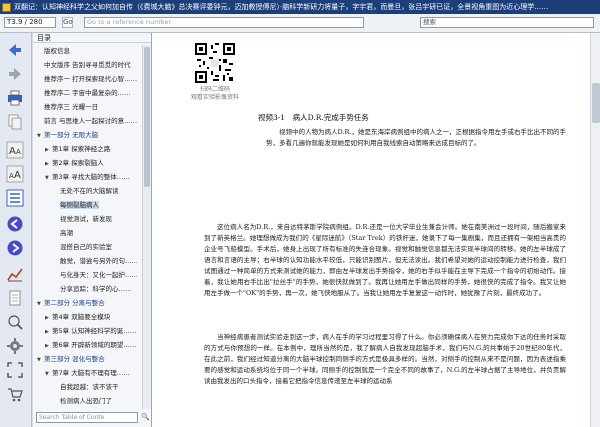 The image size is (600, 427). What do you see at coordinates (15, 224) in the screenshot?
I see `prev-page-icon` at bounding box center [15, 224].